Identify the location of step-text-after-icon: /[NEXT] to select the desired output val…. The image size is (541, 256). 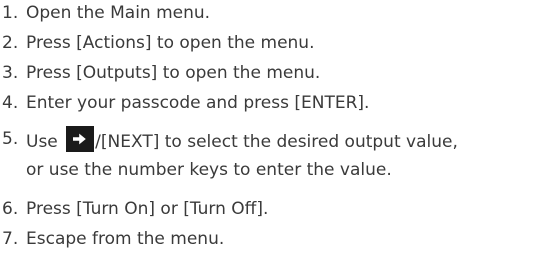
(276, 142).